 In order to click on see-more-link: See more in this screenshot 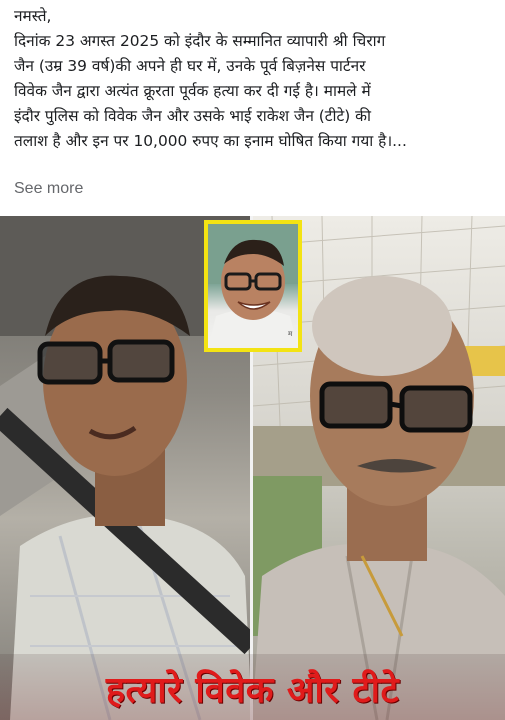, I will do `click(48, 189)`.